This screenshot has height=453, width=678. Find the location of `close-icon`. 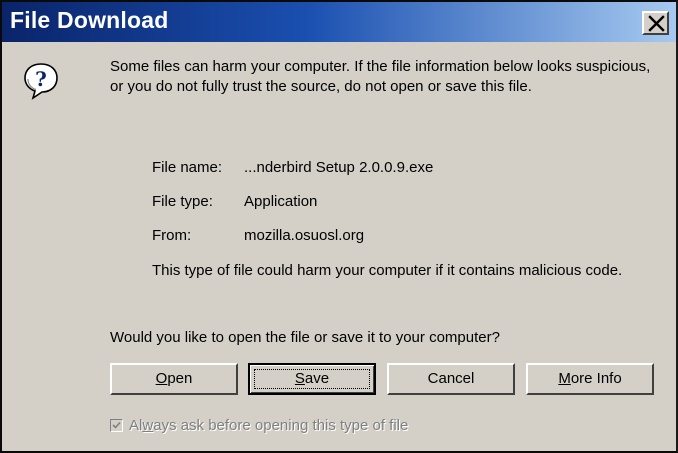

close-icon is located at coordinates (656, 23).